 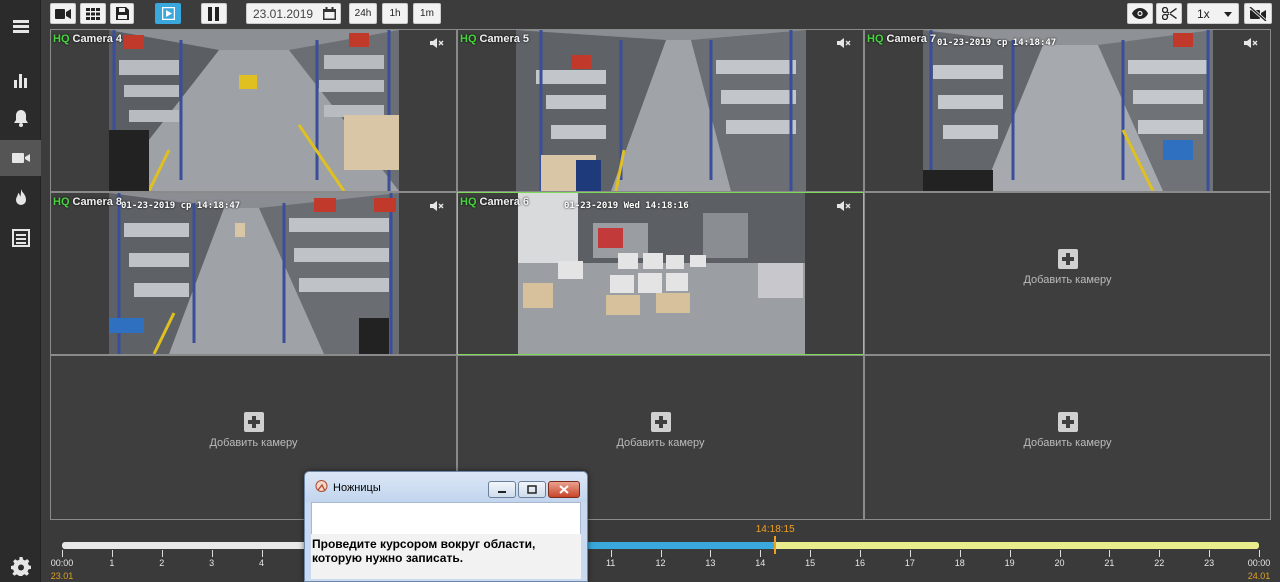 What do you see at coordinates (1109, 563) in the screenshot?
I see `timeline-hour-label: 21` at bounding box center [1109, 563].